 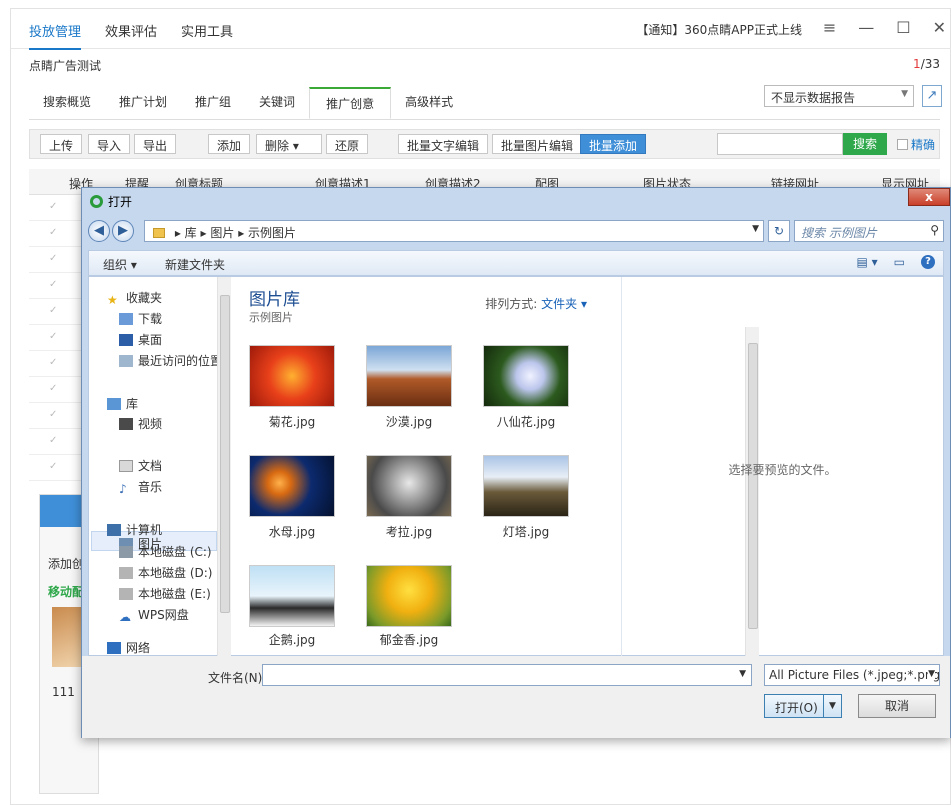 I want to click on forward-icon: ▶, so click(x=123, y=231).